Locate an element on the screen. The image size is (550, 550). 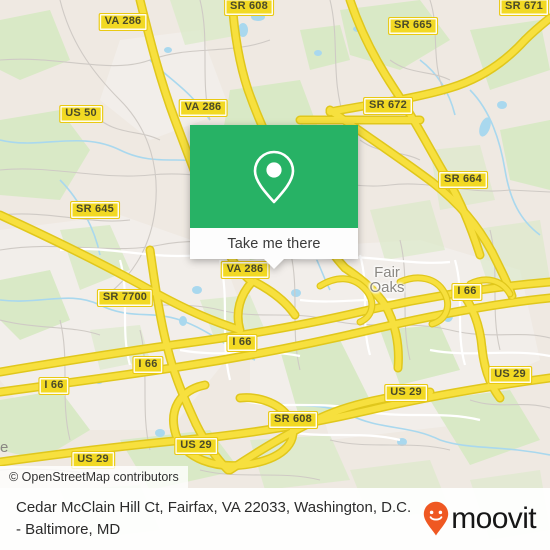
attribution-text: © OpenStreetMap contributors is located at coordinates (94, 477).